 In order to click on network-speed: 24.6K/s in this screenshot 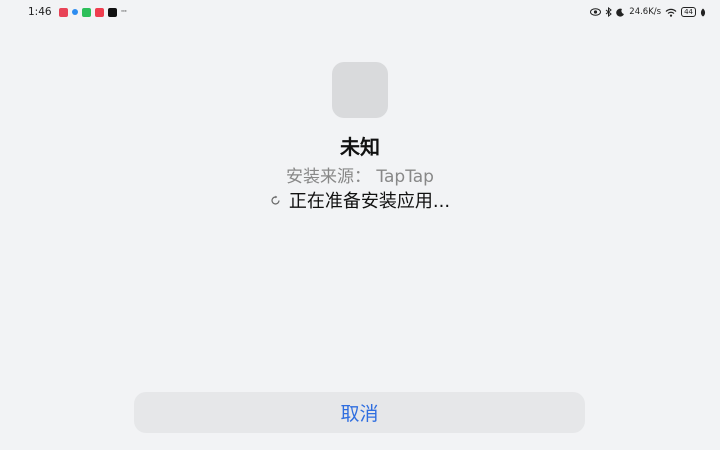, I will do `click(645, 12)`.